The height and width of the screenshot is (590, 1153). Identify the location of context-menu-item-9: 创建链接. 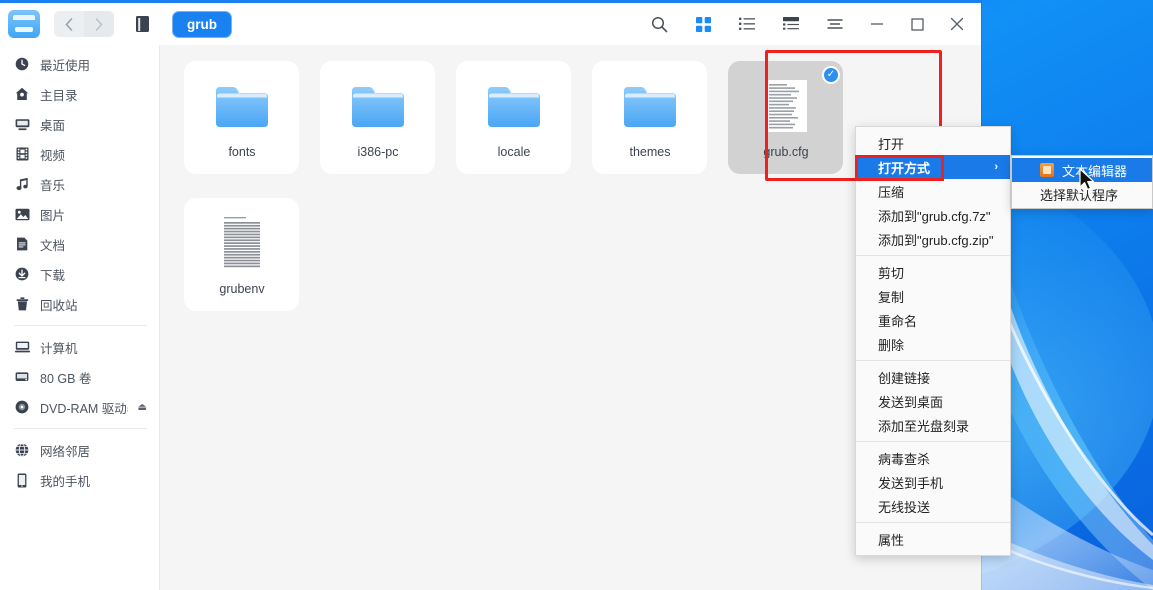
(933, 377).